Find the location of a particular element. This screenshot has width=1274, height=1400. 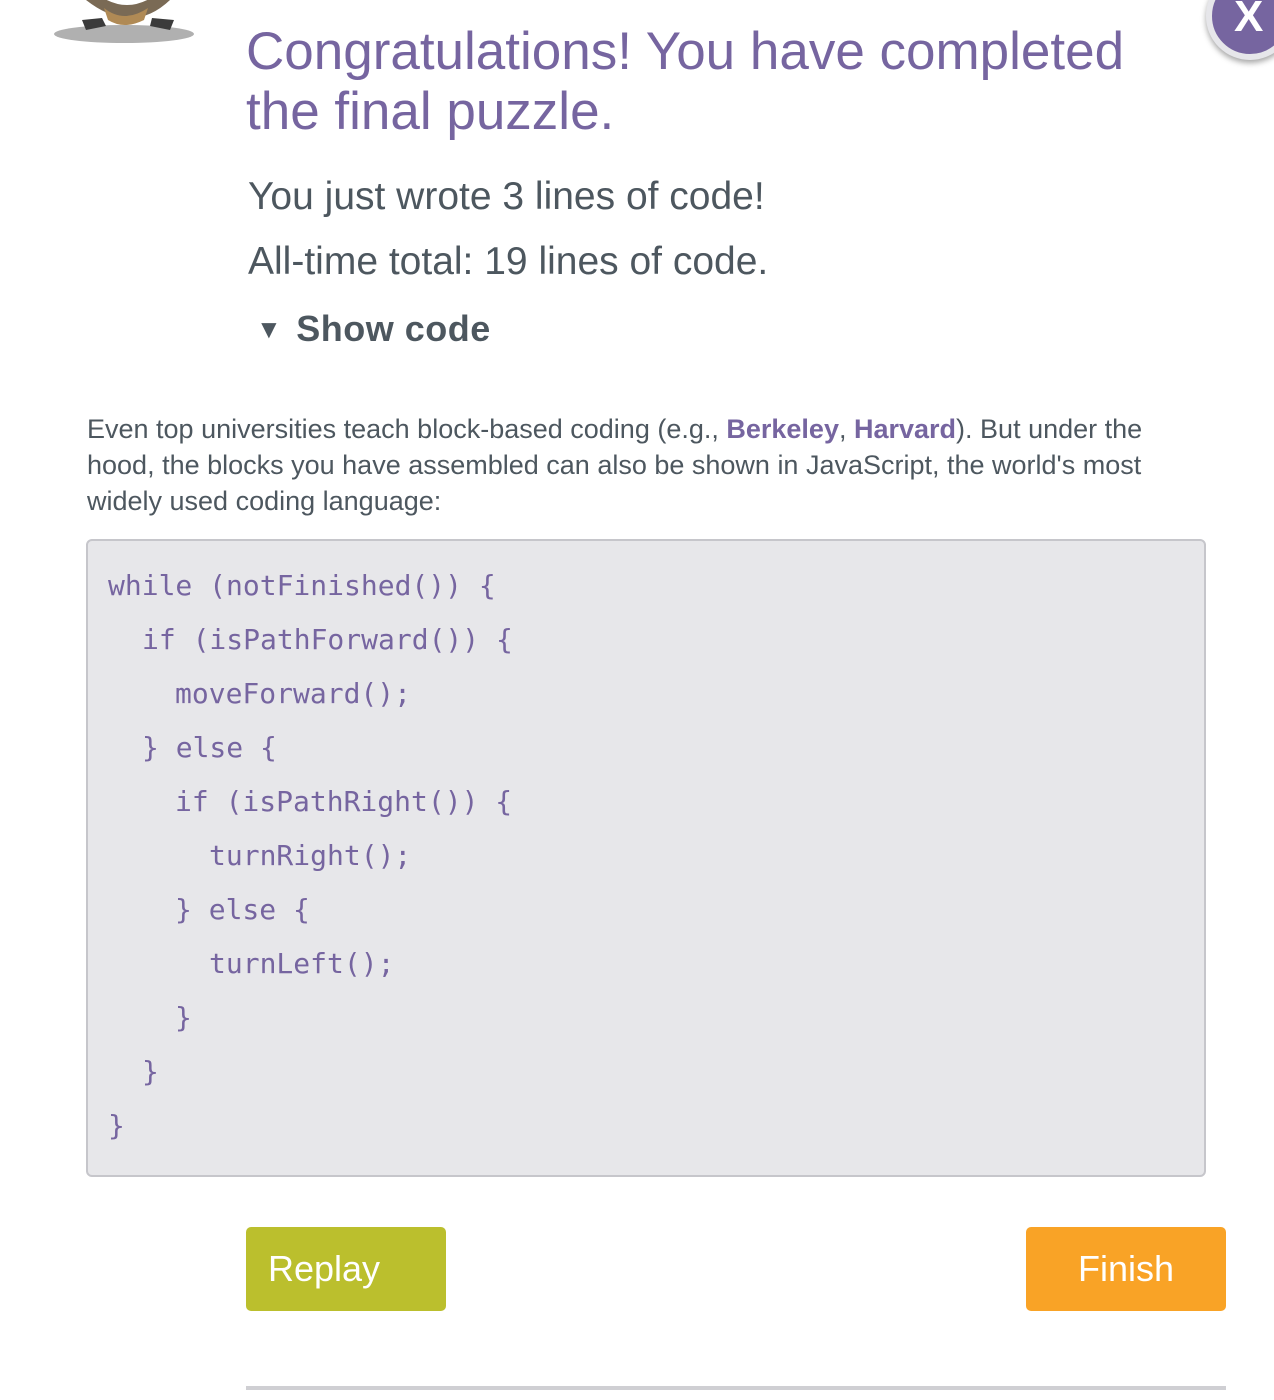

code-line: turnRight(); is located at coordinates (310, 855).